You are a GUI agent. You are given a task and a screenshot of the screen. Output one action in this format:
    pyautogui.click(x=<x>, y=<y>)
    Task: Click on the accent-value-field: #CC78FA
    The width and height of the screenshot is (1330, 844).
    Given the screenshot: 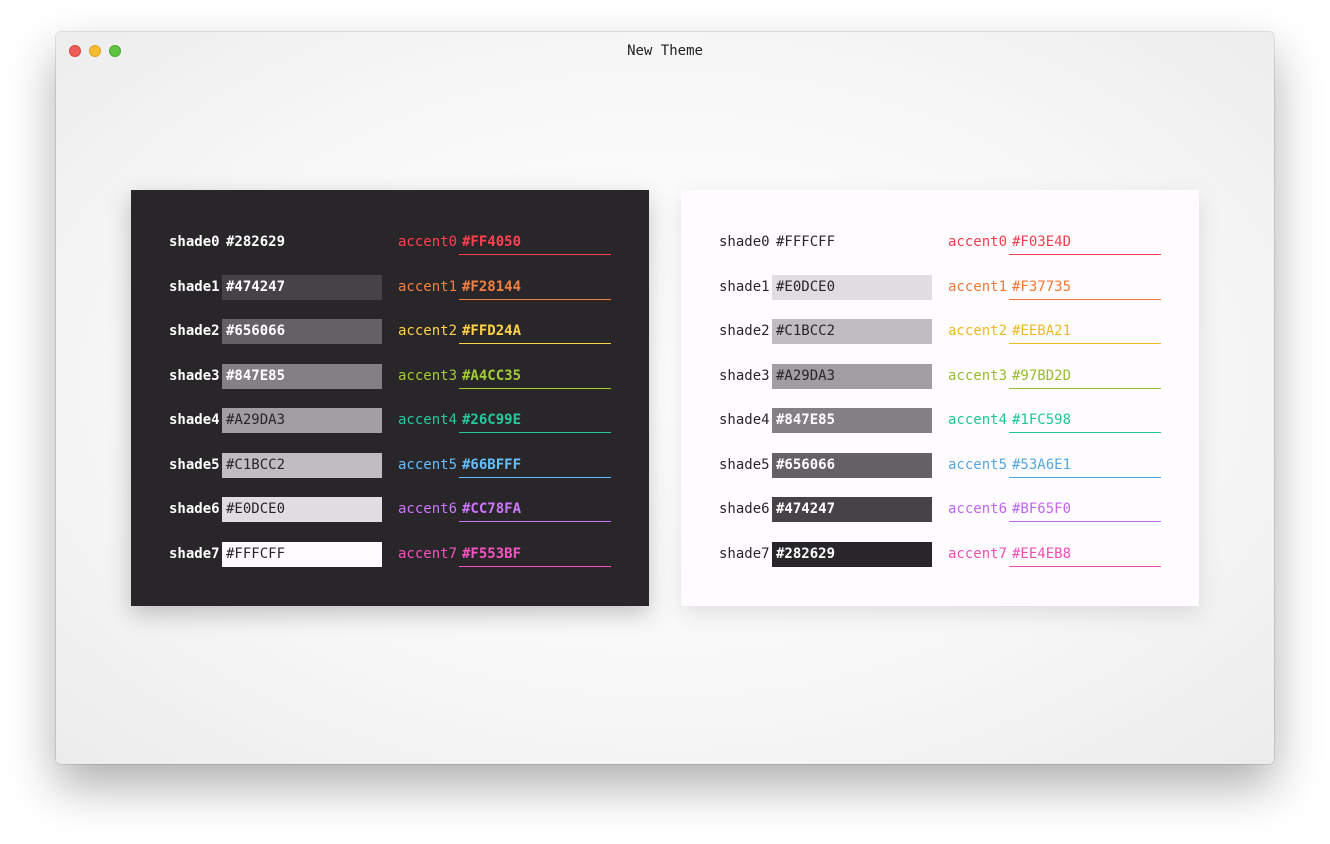 What is the action you would take?
    pyautogui.click(x=535, y=509)
    